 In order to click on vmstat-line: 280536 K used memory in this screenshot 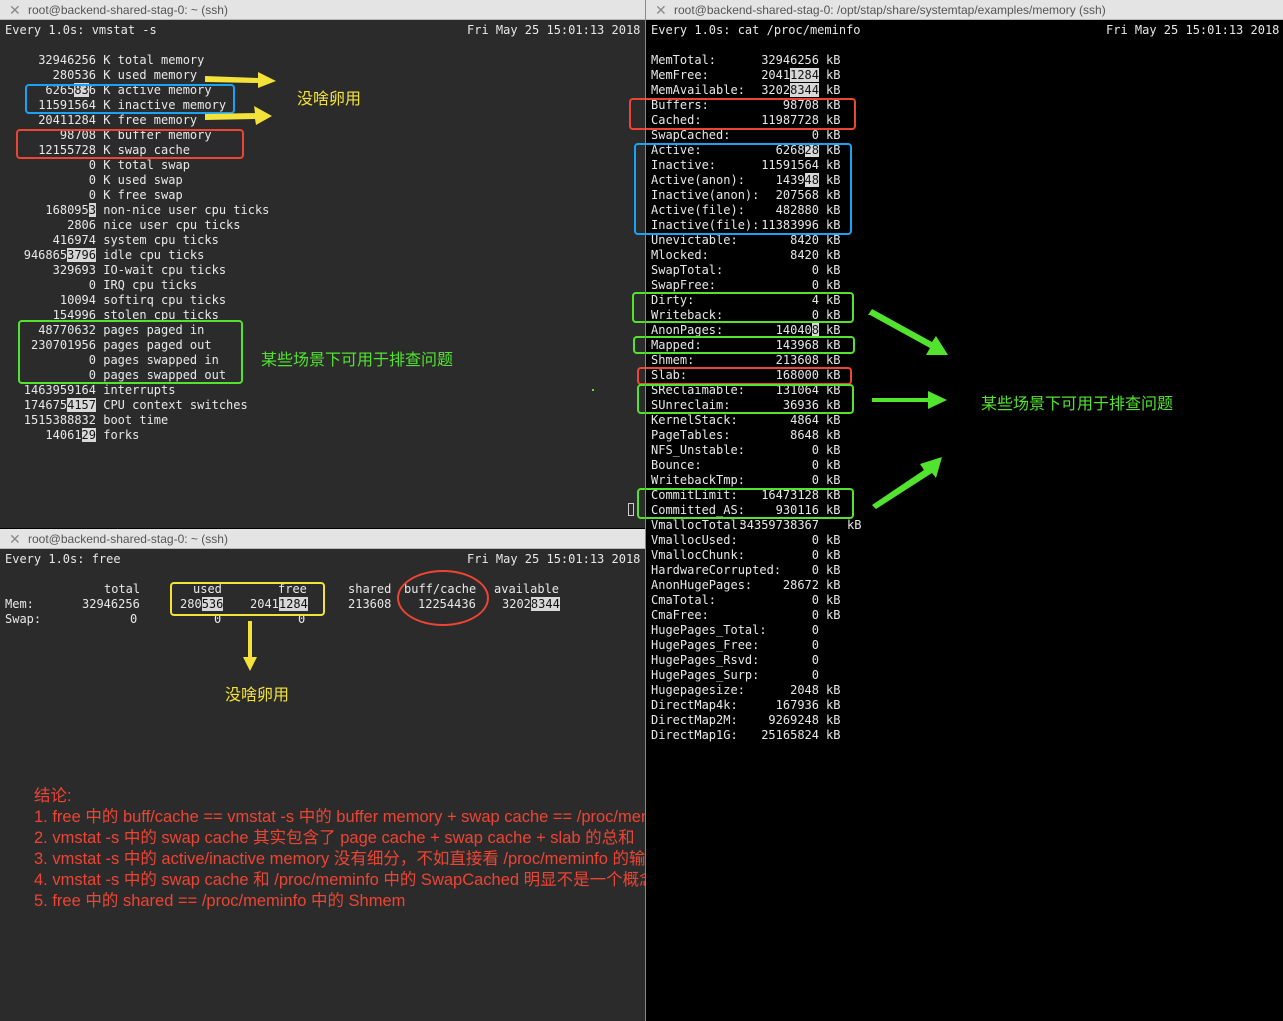, I will do `click(99, 75)`.